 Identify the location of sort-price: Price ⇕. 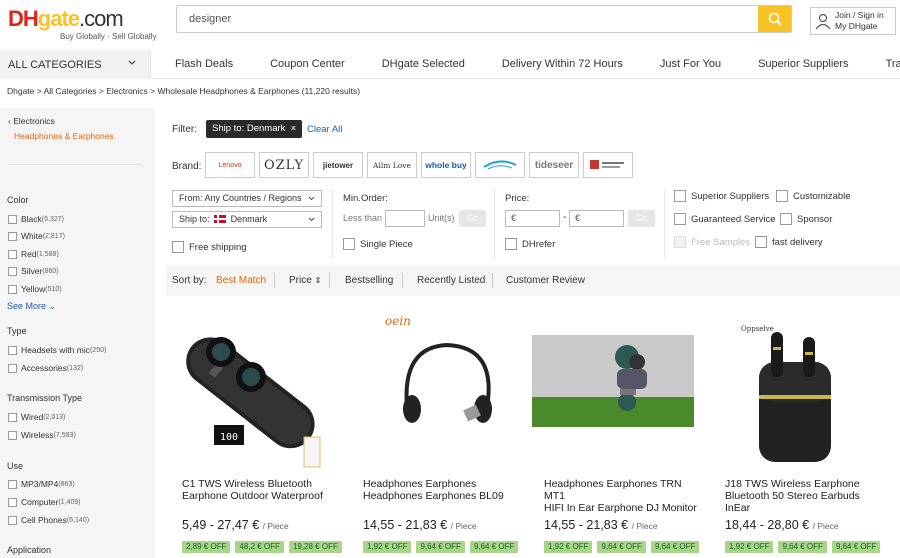
(305, 280).